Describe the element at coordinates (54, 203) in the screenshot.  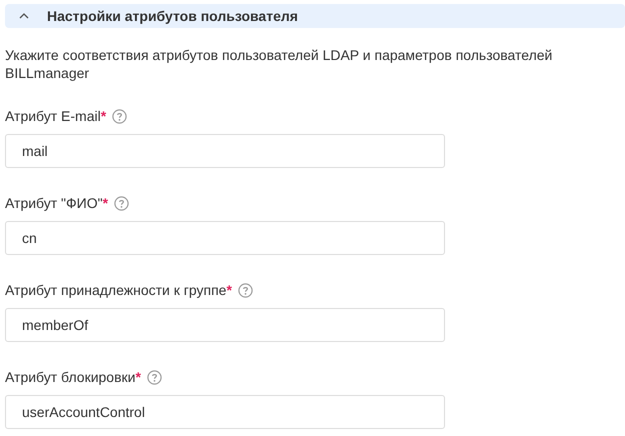
I see `field-label: Атрибут "ФИО"` at that location.